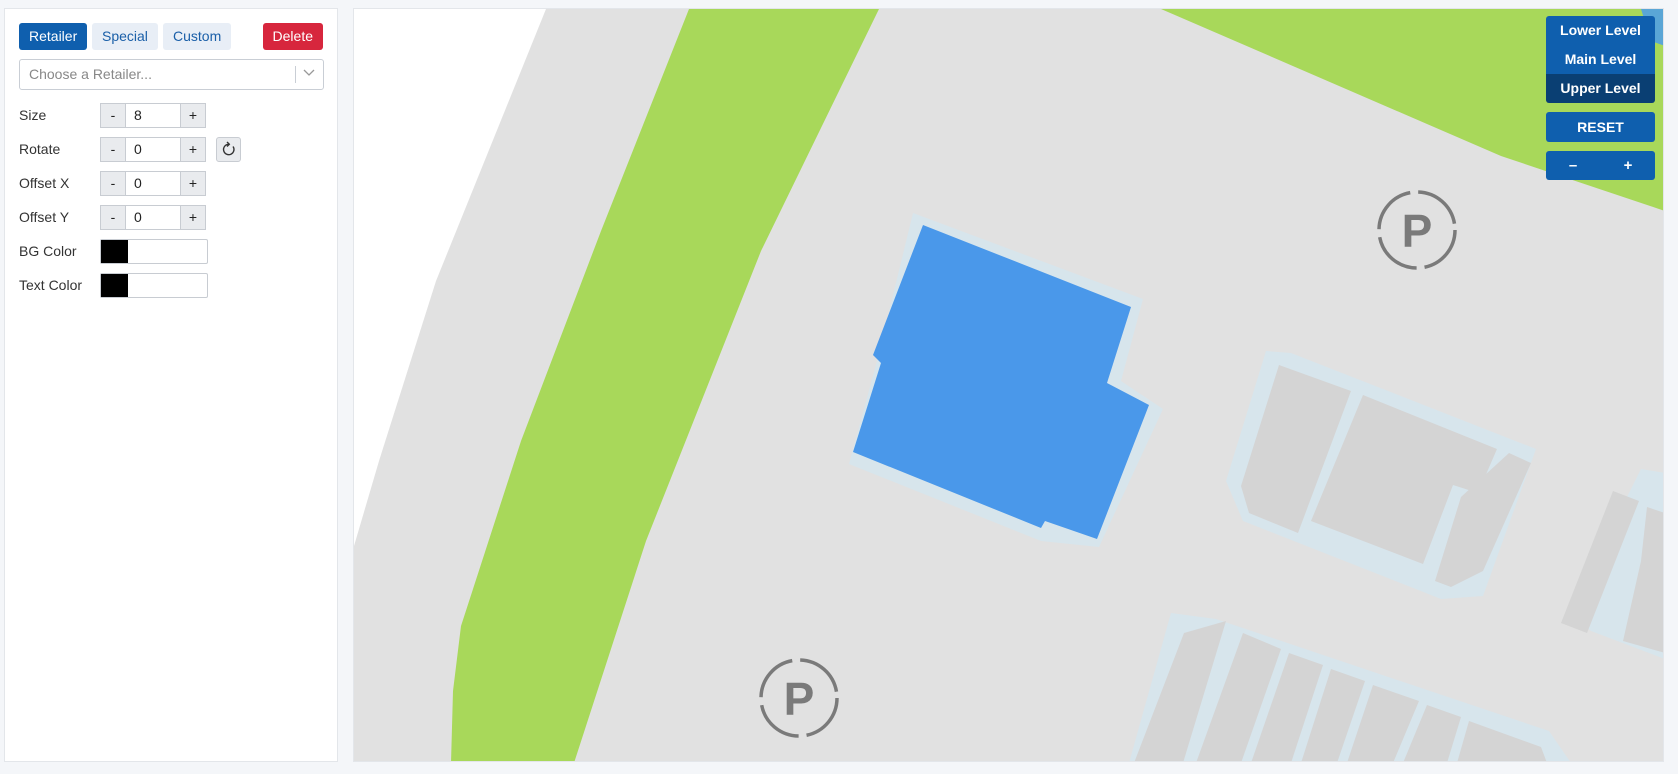 The height and width of the screenshot is (774, 1678). Describe the element at coordinates (44, 217) in the screenshot. I see `offset-y-label: Offset Y` at that location.